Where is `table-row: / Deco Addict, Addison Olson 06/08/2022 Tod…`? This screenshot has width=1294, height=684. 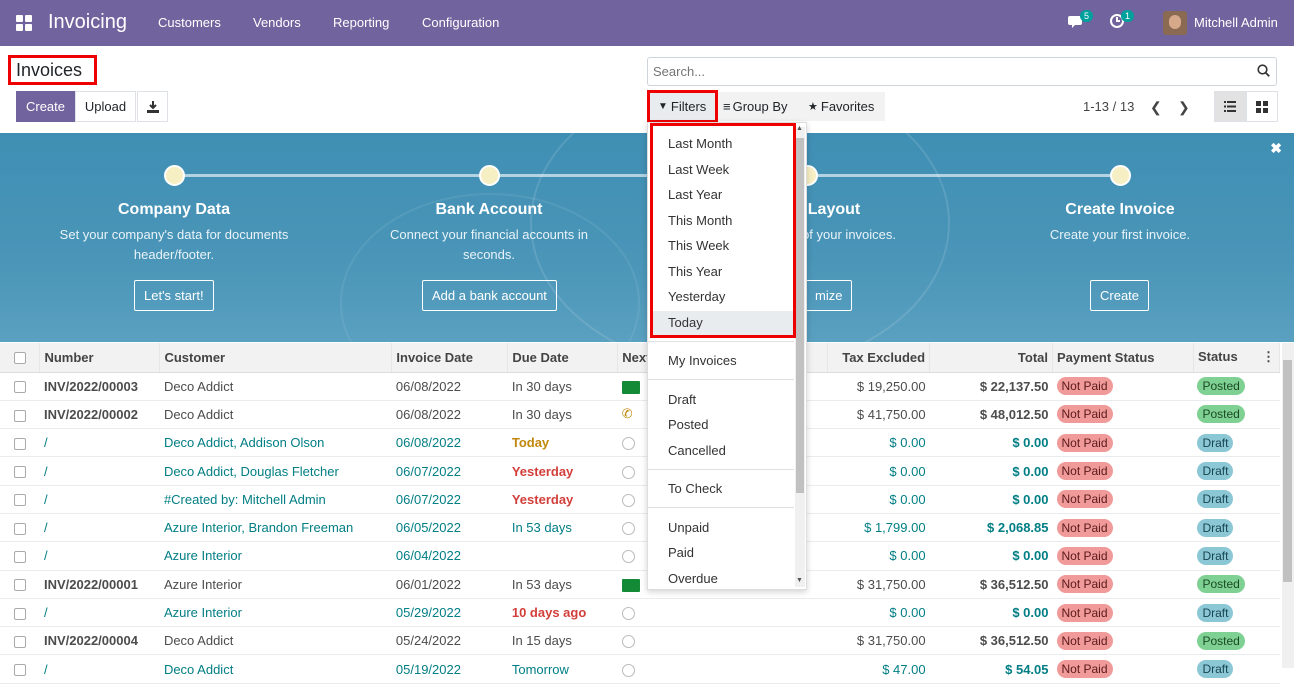
table-row: / Deco Addict, Addison Olson 06/08/2022 Tod… is located at coordinates (640, 443).